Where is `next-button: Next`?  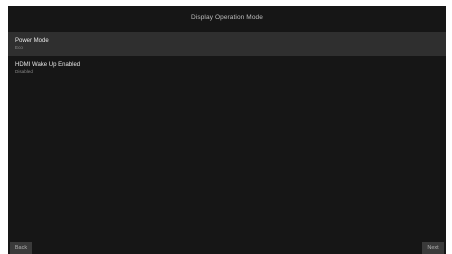
next-button: Next is located at coordinates (433, 248).